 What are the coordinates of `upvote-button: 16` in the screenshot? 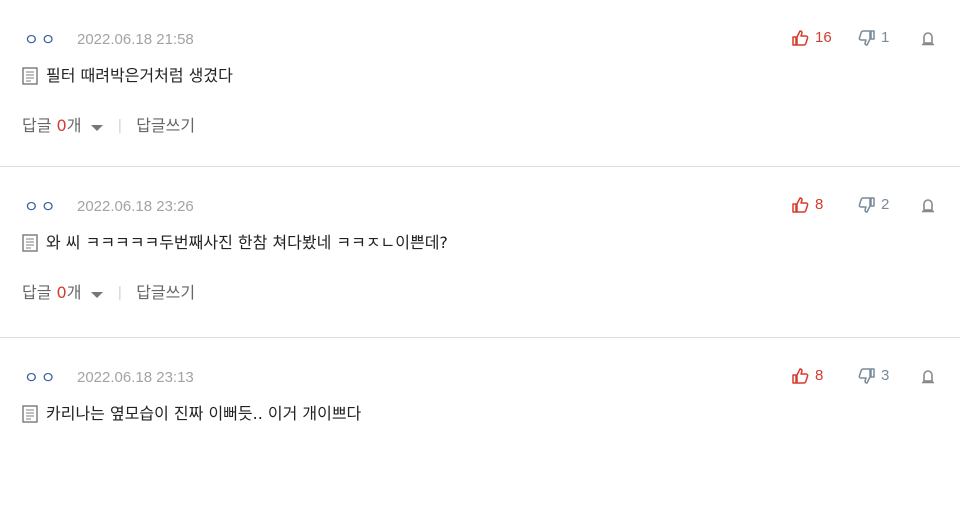 It's located at (821, 38).